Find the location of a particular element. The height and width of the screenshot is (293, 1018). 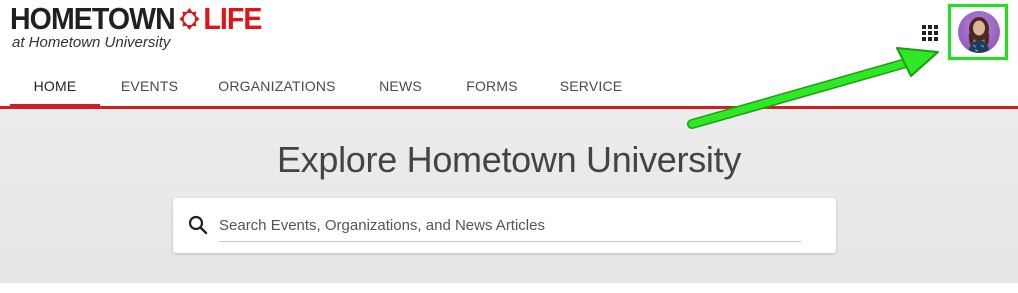

nav-tab-news: NEWS is located at coordinates (400, 86).